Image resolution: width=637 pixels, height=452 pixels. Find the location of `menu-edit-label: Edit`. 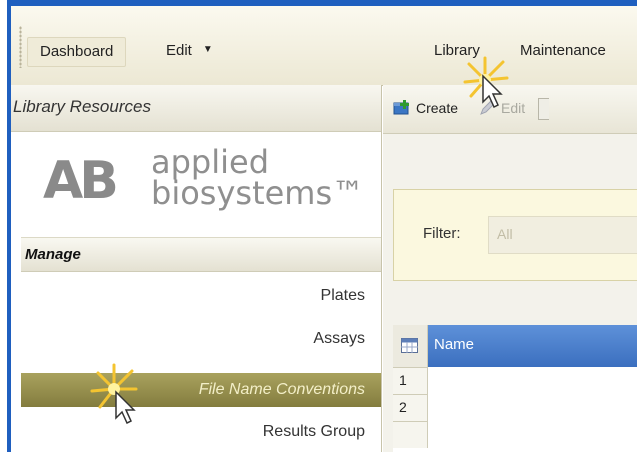

menu-edit-label: Edit is located at coordinates (179, 50).